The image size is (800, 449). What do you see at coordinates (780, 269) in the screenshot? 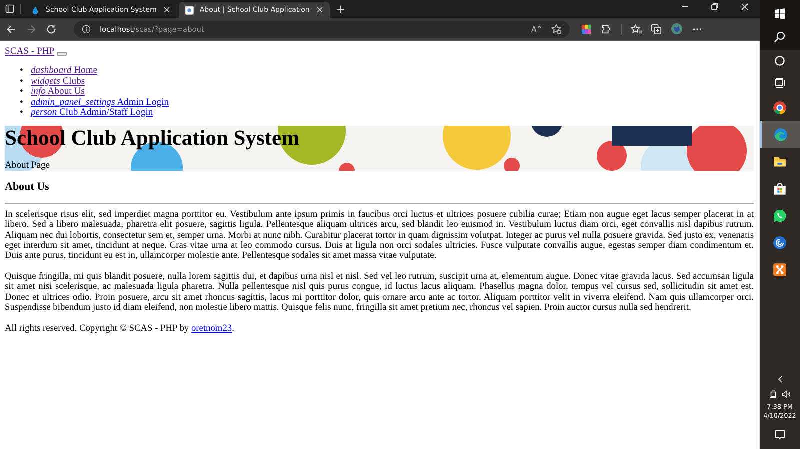
I see `x-logo-icon` at bounding box center [780, 269].